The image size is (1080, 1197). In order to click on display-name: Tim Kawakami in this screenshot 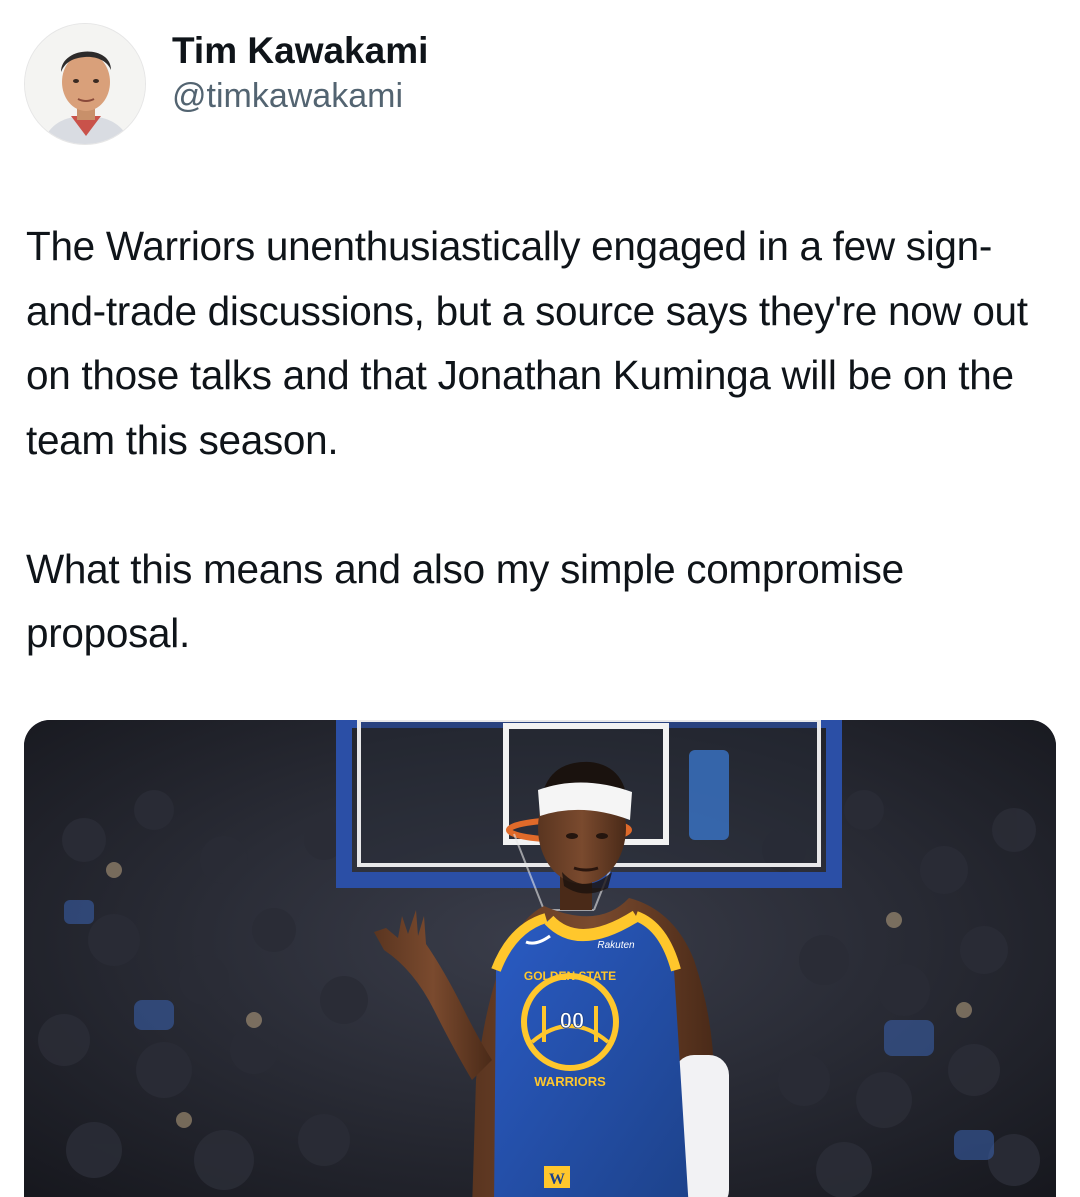, I will do `click(300, 51)`.